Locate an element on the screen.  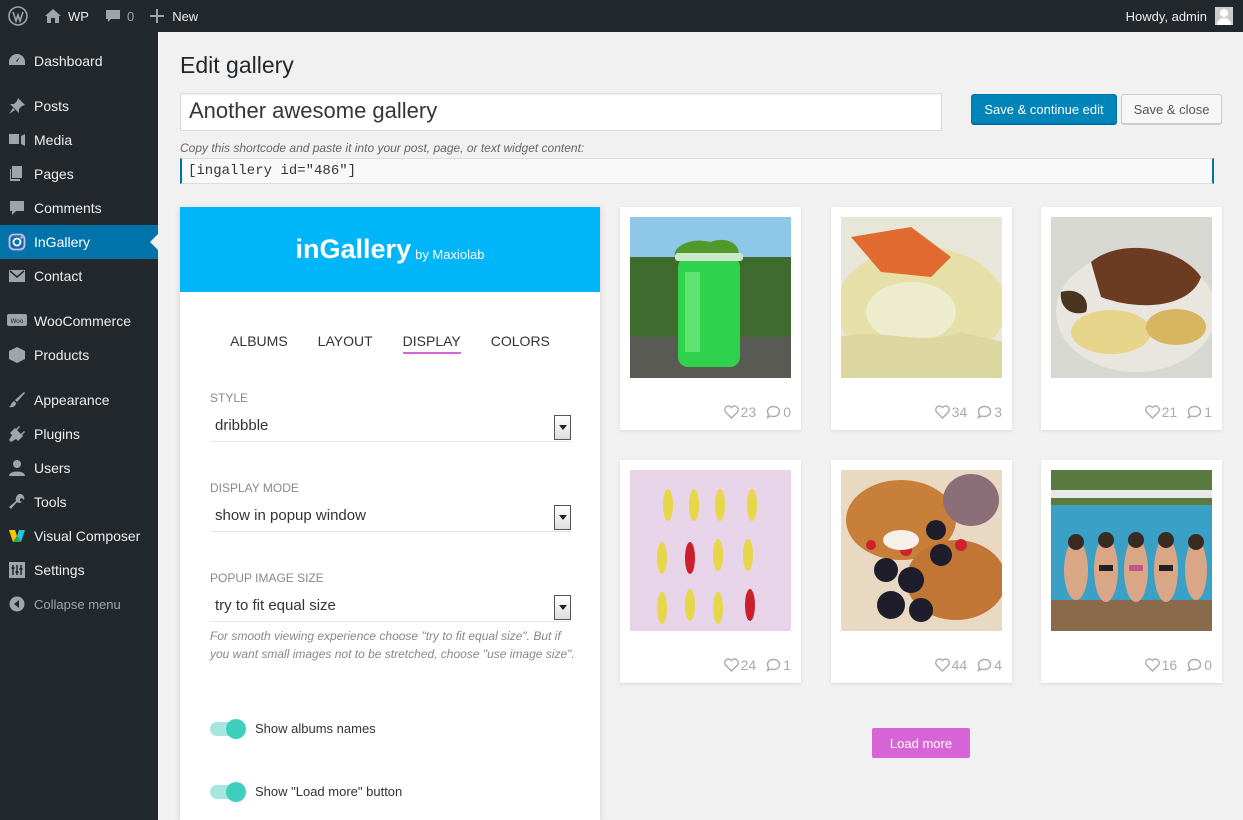
photo-pancakes is located at coordinates (921, 550).